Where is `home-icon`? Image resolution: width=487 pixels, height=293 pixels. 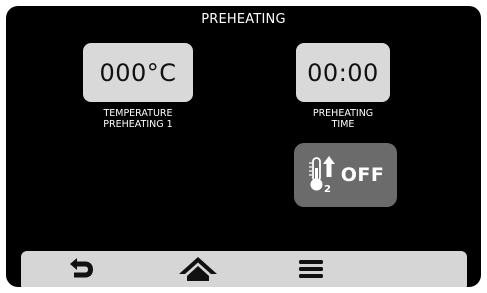
home-icon is located at coordinates (198, 271).